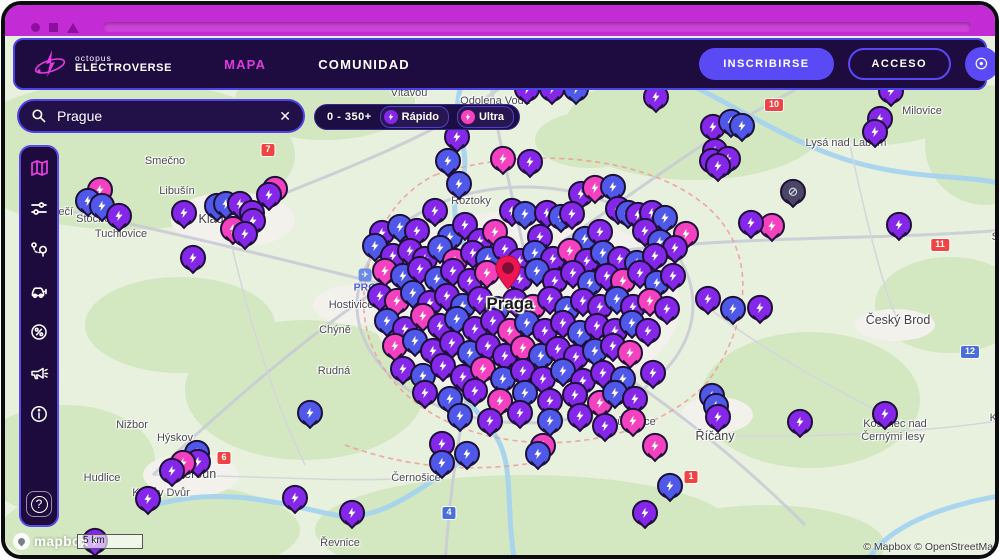 This screenshot has width=1000, height=560. Describe the element at coordinates (364, 64) in the screenshot. I see `tab-comunidad: COMUNIDAD` at that location.